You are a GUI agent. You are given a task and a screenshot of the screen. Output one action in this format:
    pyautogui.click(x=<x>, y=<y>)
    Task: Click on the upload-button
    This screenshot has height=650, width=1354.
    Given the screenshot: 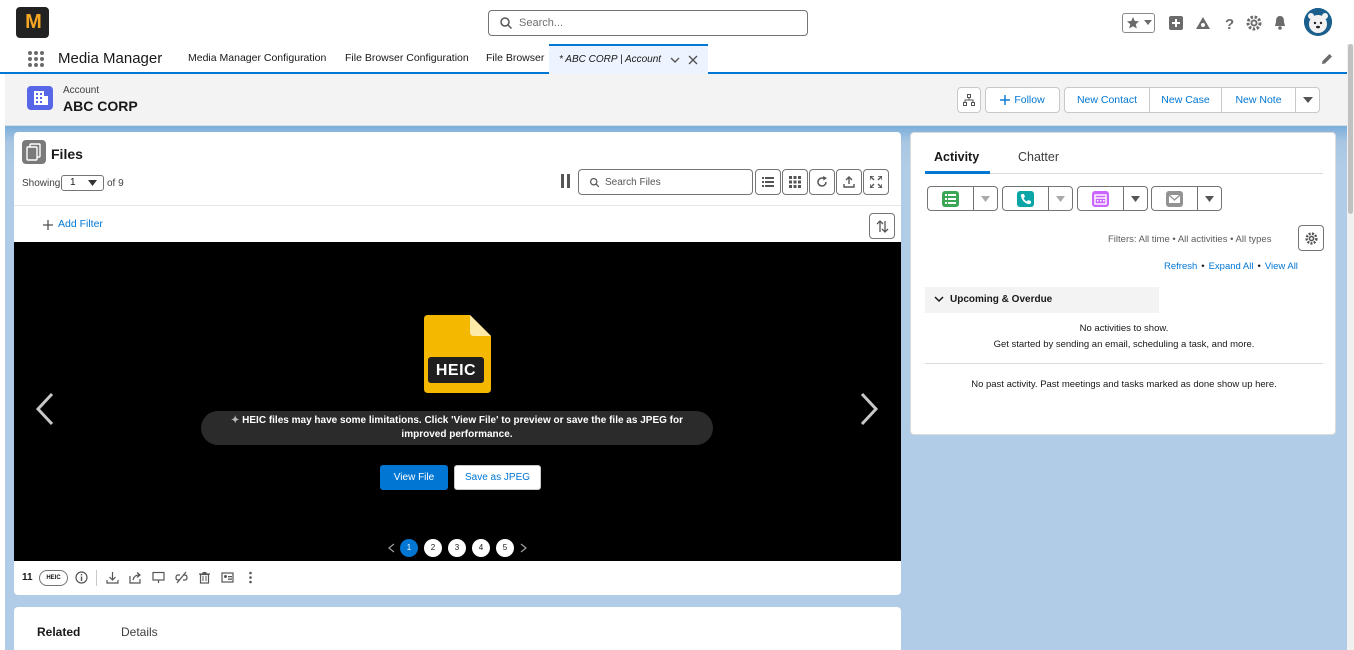 What is the action you would take?
    pyautogui.click(x=849, y=182)
    